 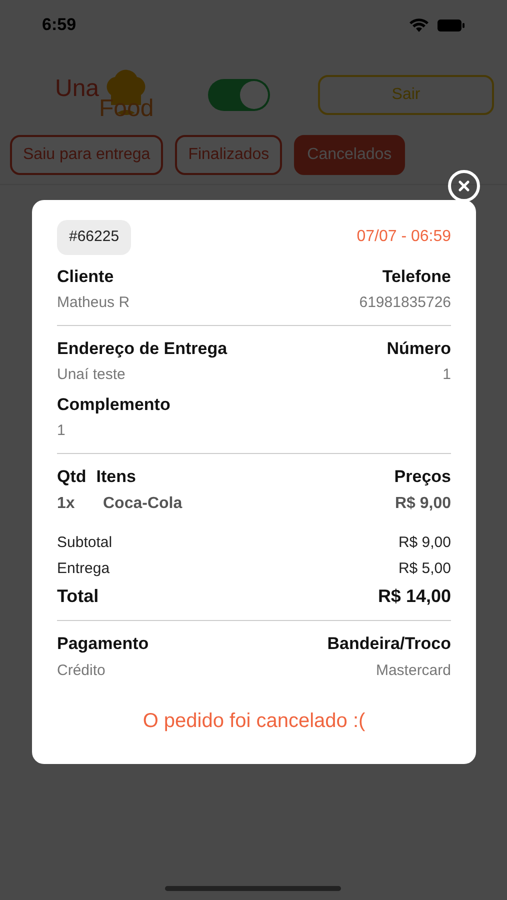 I want to click on field-label: Telefone, so click(x=416, y=277).